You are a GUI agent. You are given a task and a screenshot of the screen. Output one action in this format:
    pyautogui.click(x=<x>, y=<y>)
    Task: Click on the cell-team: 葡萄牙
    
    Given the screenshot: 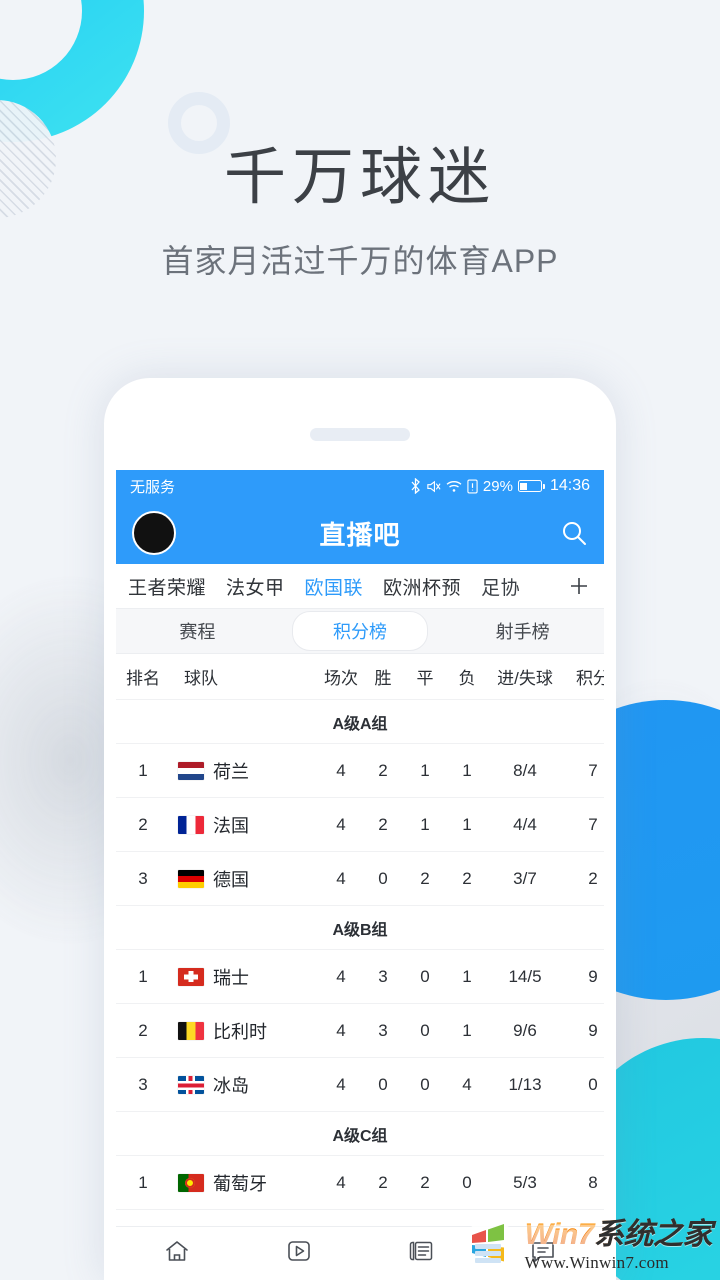 What is the action you would take?
    pyautogui.click(x=245, y=1183)
    